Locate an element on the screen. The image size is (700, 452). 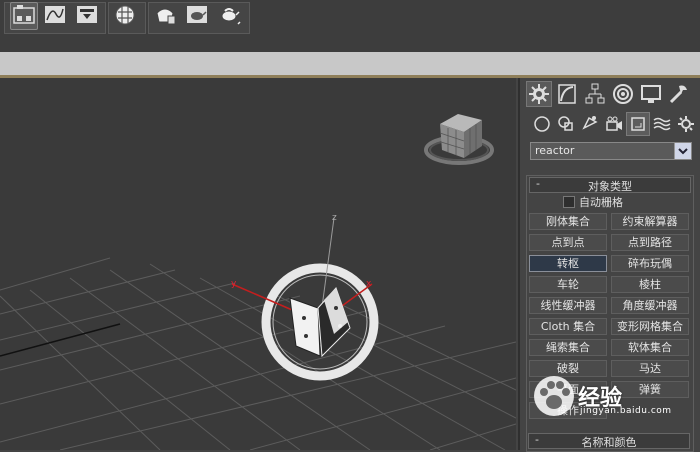
paw-logo-icon is located at coordinates (554, 396).